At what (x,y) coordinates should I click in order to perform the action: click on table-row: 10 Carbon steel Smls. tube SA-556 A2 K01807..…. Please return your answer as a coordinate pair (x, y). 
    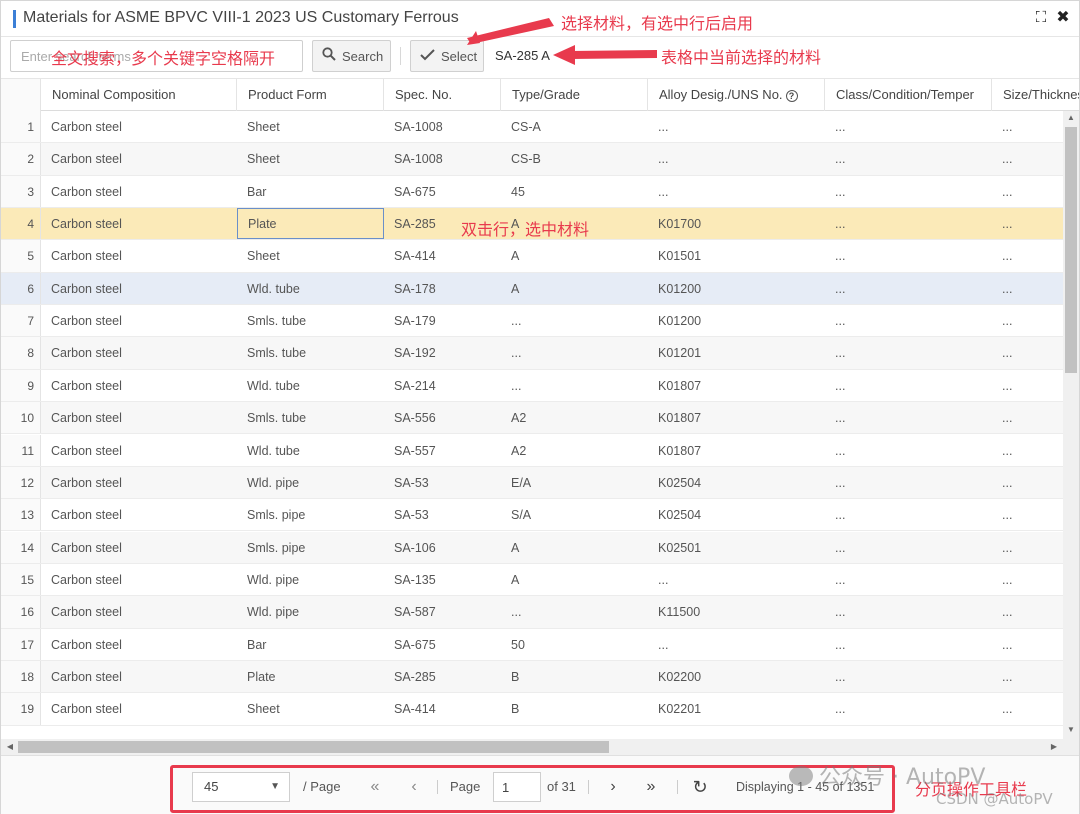
    Looking at the image, I should click on (532, 418).